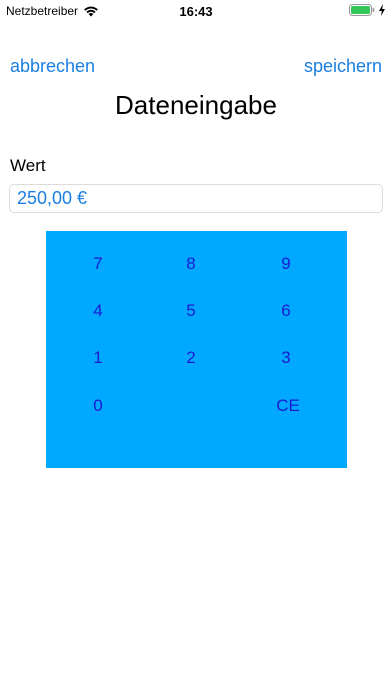  I want to click on key-1: 1, so click(98, 358).